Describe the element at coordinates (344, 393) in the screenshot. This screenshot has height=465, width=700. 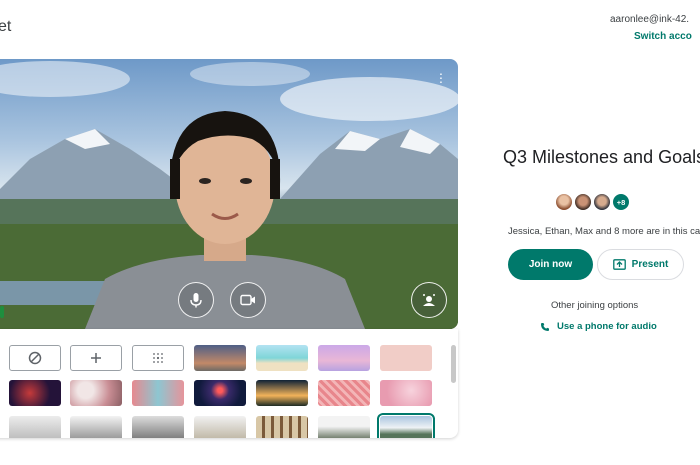
I see `background-thumbnail-pattern` at that location.